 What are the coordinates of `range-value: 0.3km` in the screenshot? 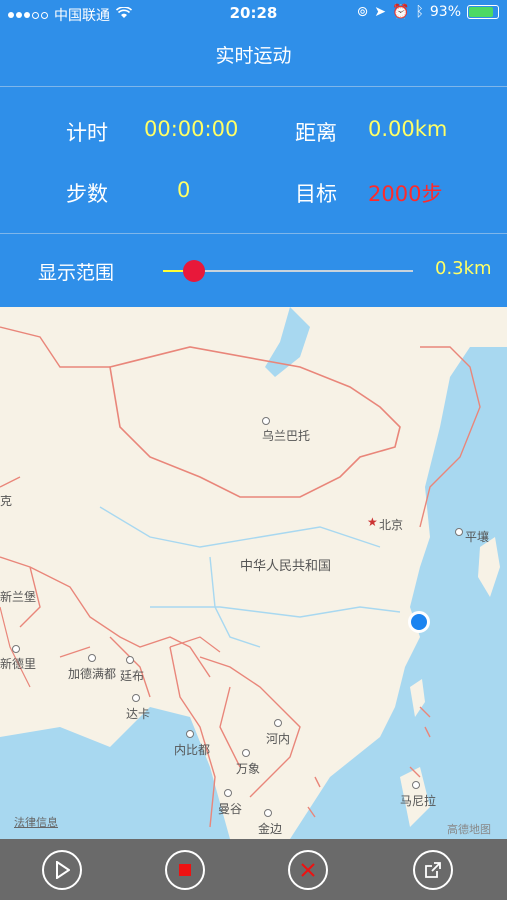 It's located at (463, 268).